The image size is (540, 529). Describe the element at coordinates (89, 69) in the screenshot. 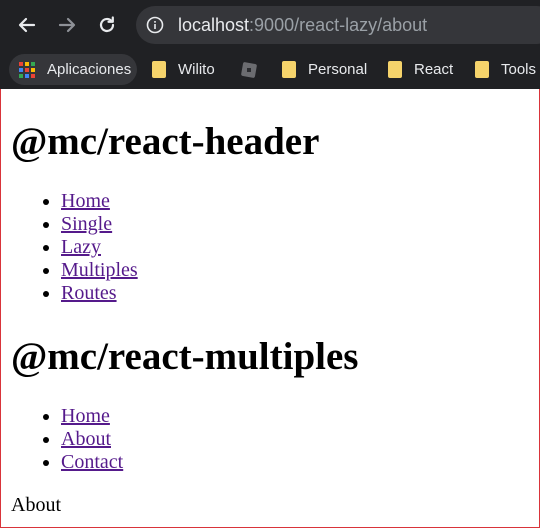

I see `bookmark-label: Aplicaciones` at that location.